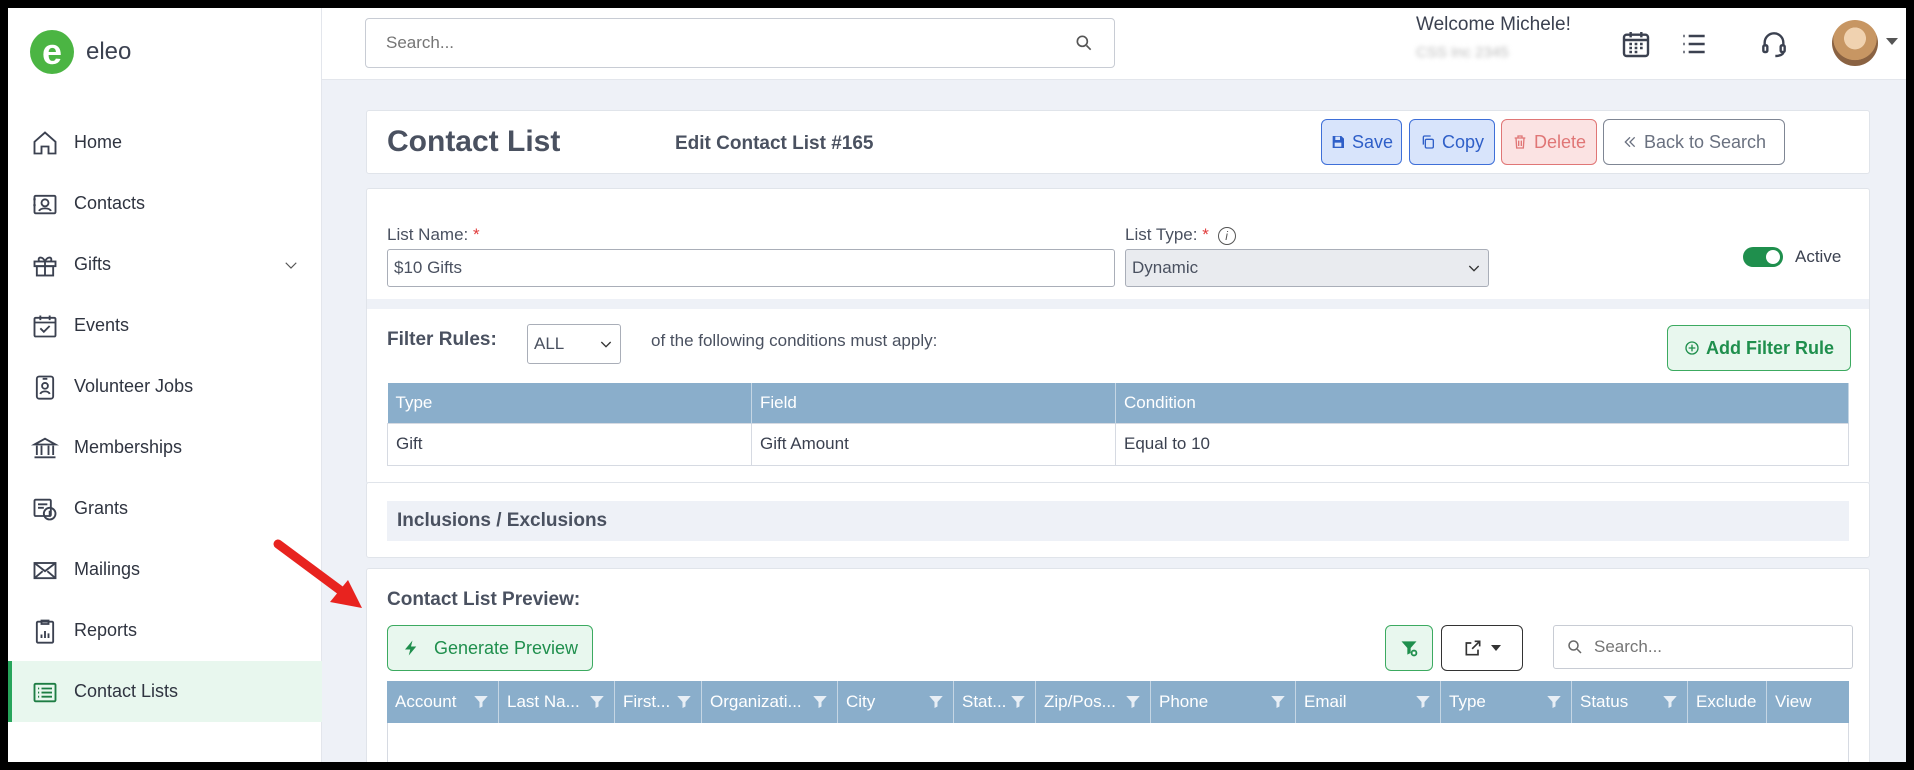  Describe the element at coordinates (1694, 142) in the screenshot. I see `back-to-search-button: Back to Search` at that location.